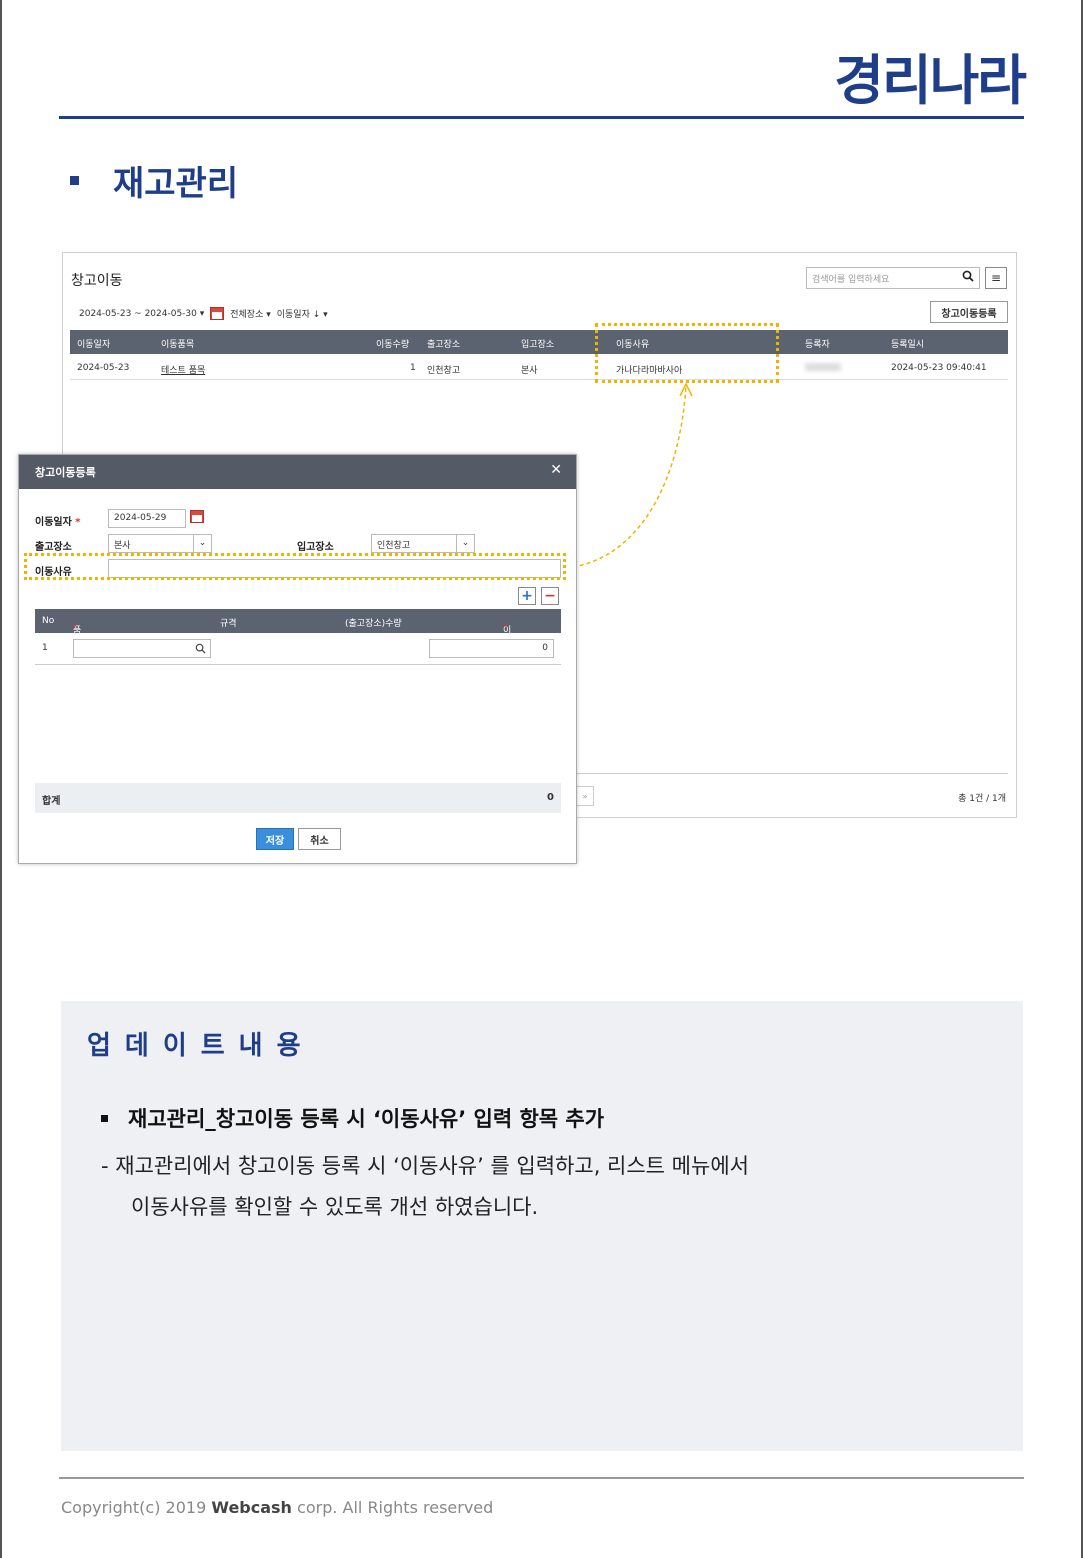 This screenshot has height=1558, width=1083. I want to click on row-no: 1, so click(45, 648).